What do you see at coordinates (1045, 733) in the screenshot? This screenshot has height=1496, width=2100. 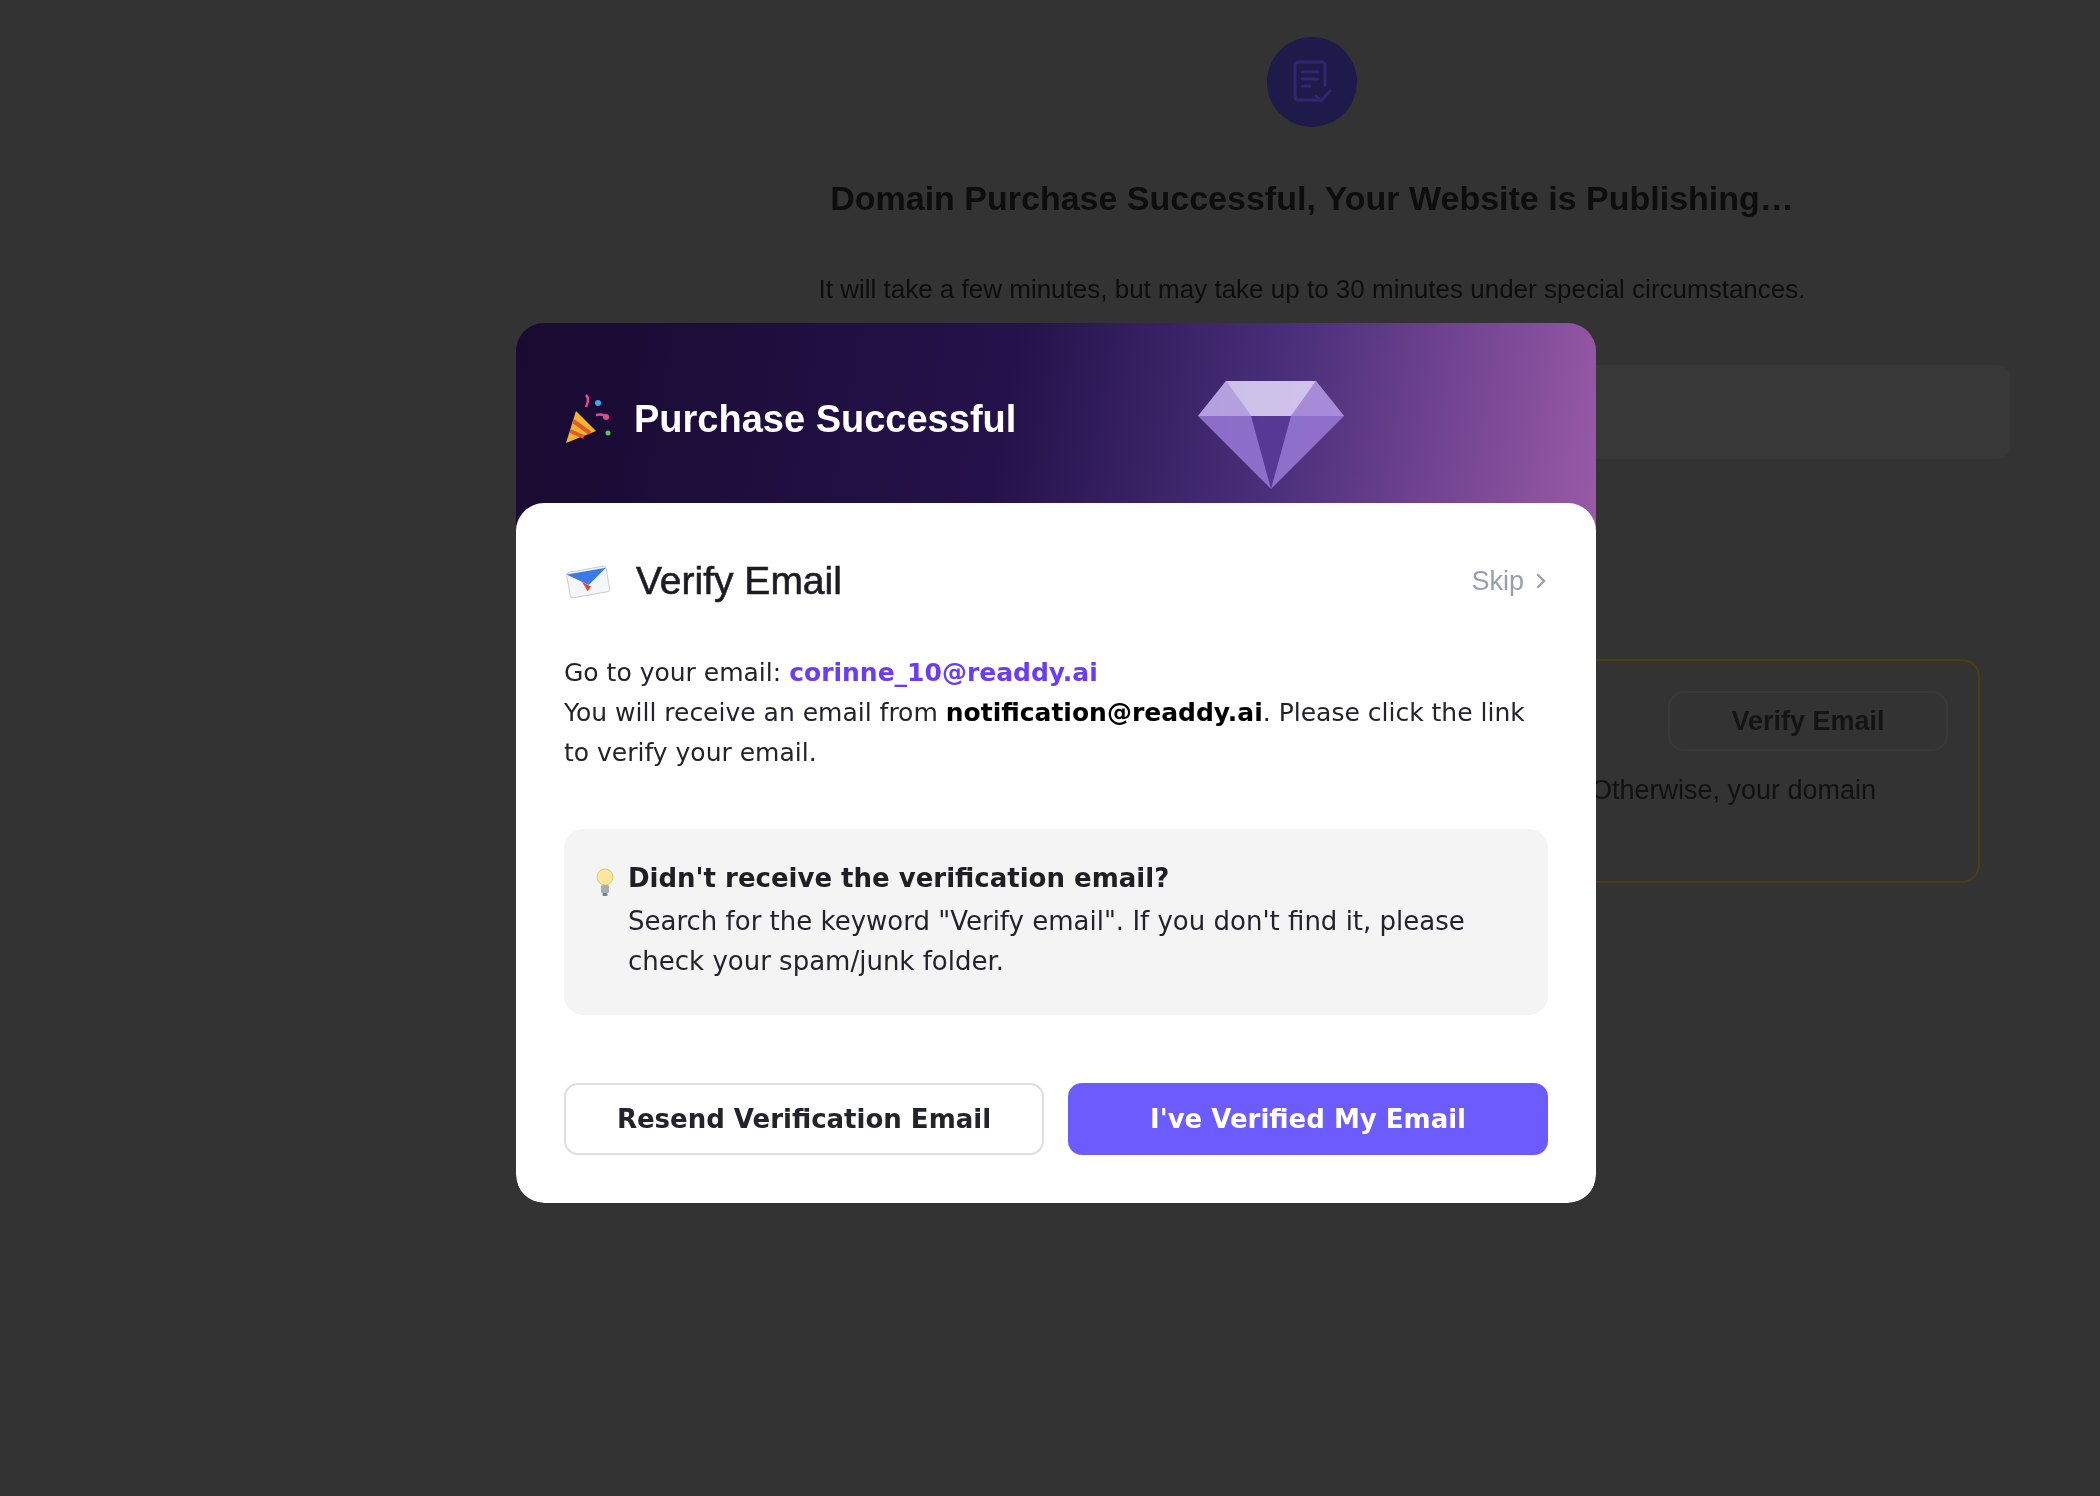 I see `email-message: You will receive an email from notification@readdy.ai. Please click the link to verify your email.` at bounding box center [1045, 733].